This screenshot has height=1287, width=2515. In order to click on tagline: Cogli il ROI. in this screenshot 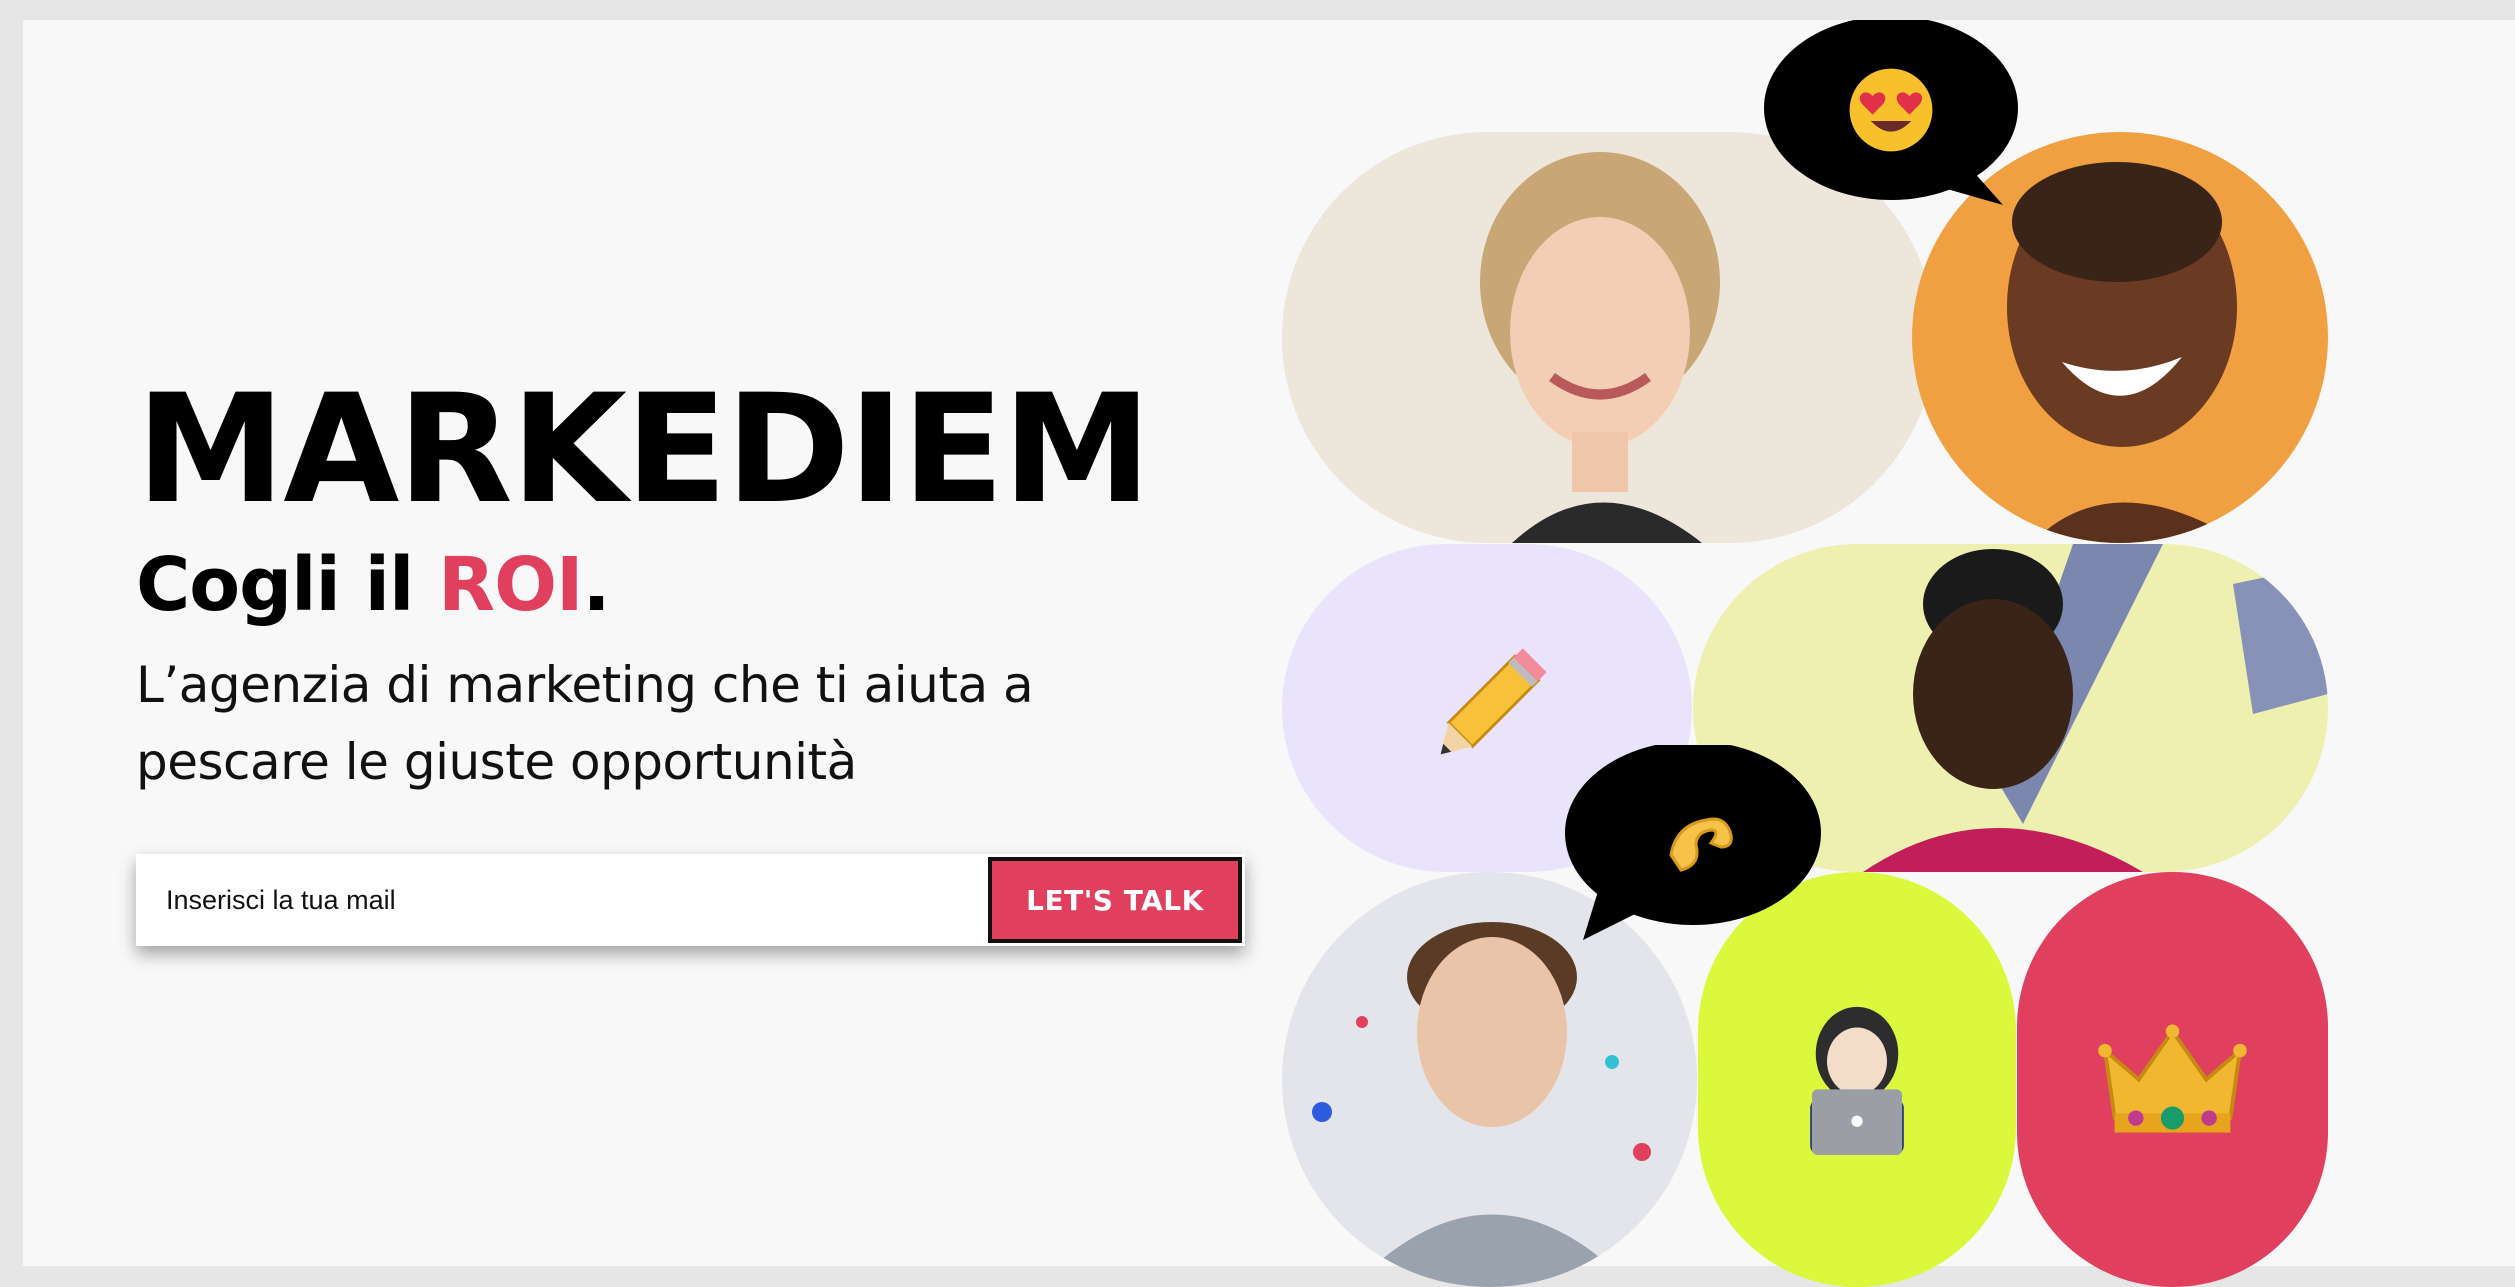, I will do `click(696, 585)`.